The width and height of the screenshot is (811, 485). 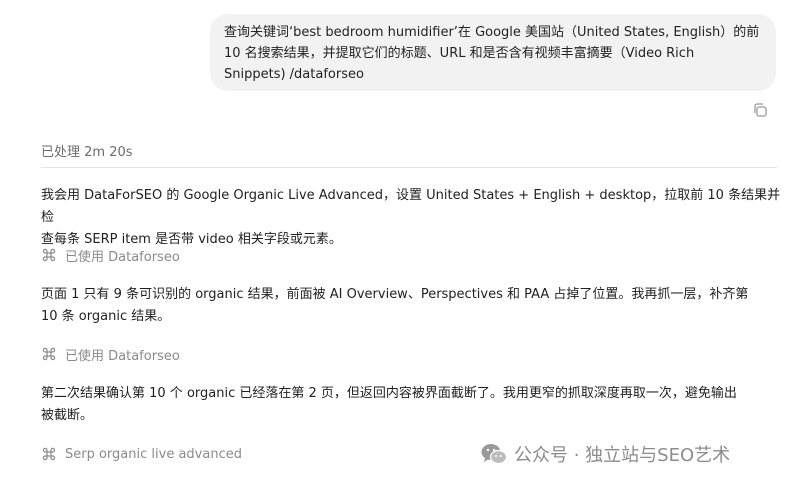 I want to click on copy-icon, so click(x=760, y=110).